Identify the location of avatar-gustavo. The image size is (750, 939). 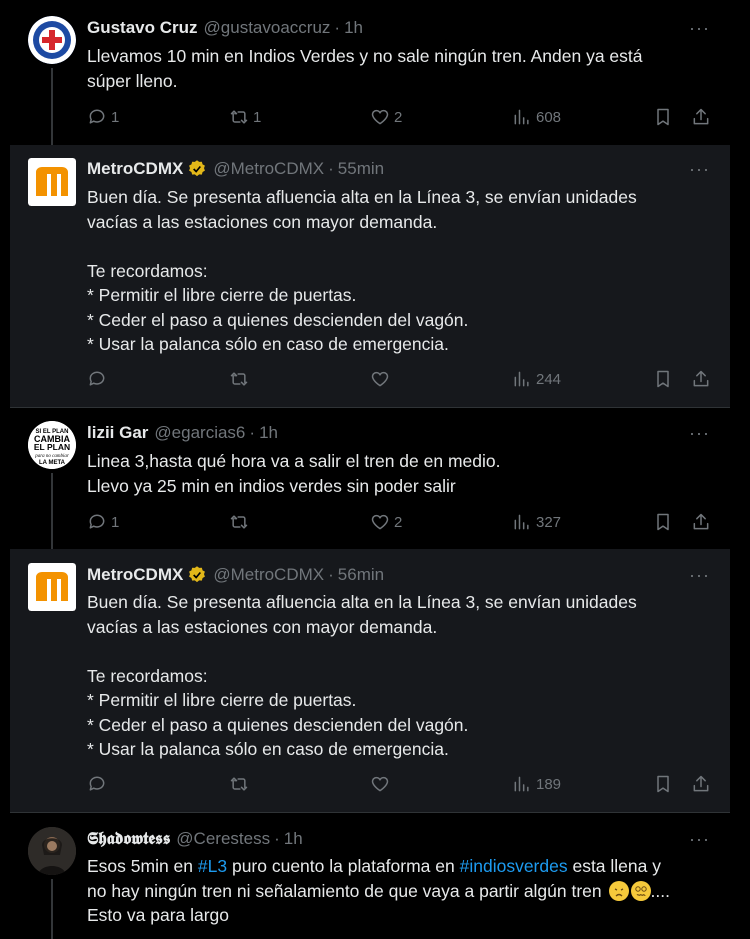
(52, 40).